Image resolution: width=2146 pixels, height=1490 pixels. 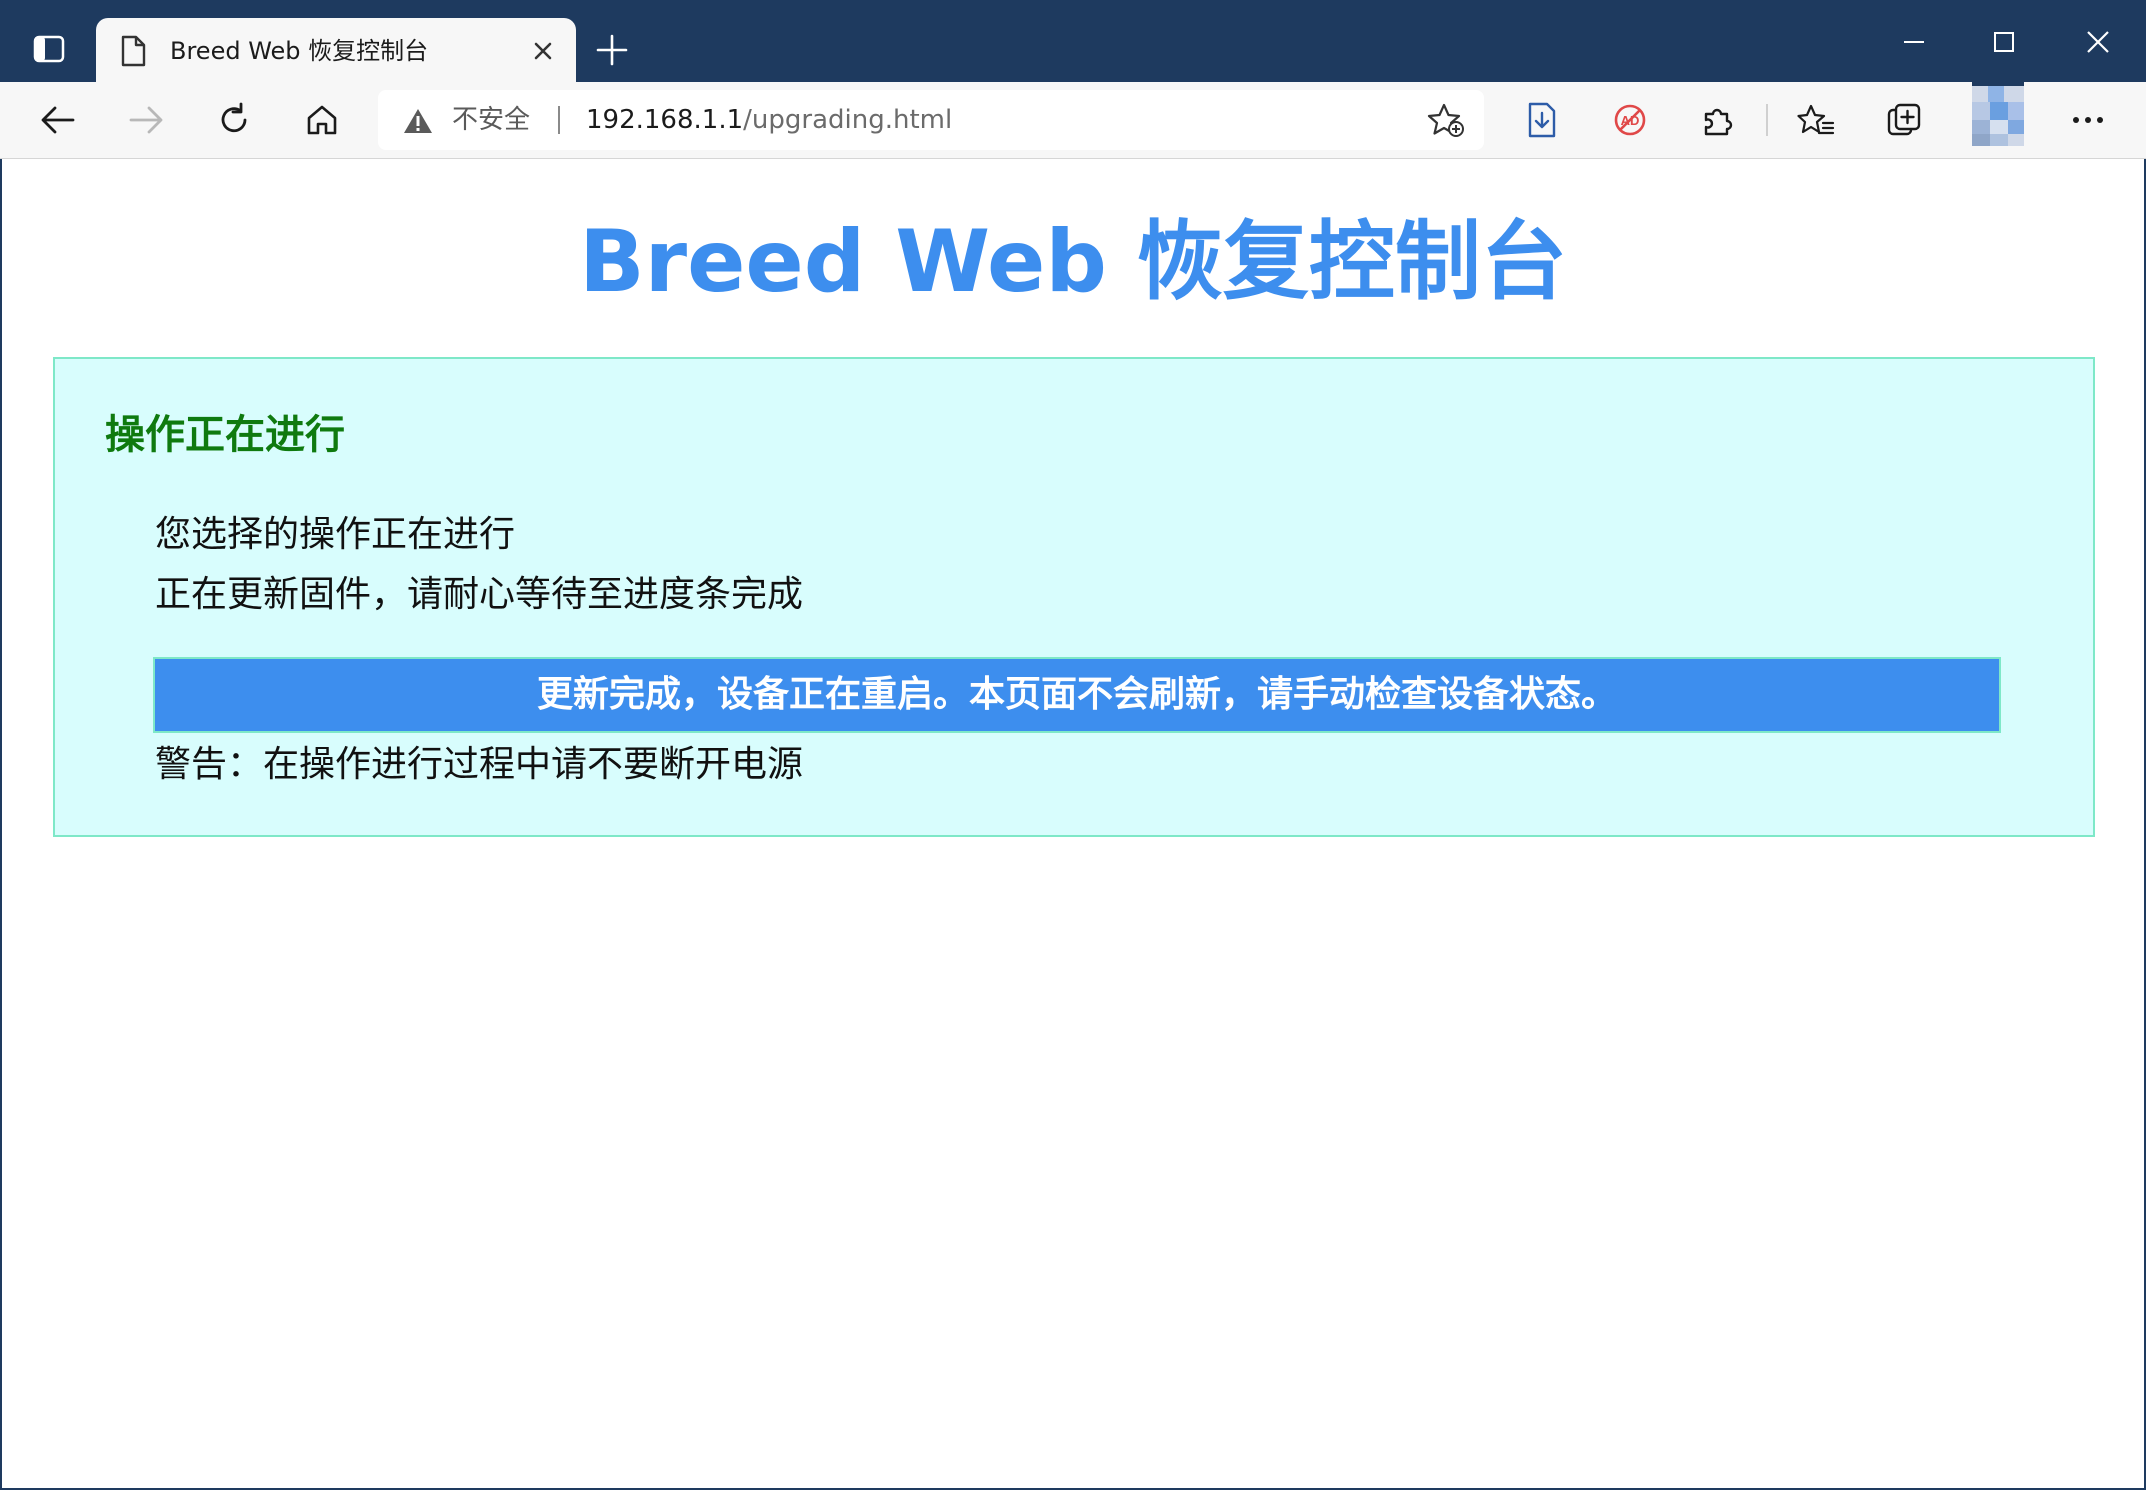 I want to click on address-bar: 不安全 192.168.1.1/upgrading.html, so click(x=931, y=120).